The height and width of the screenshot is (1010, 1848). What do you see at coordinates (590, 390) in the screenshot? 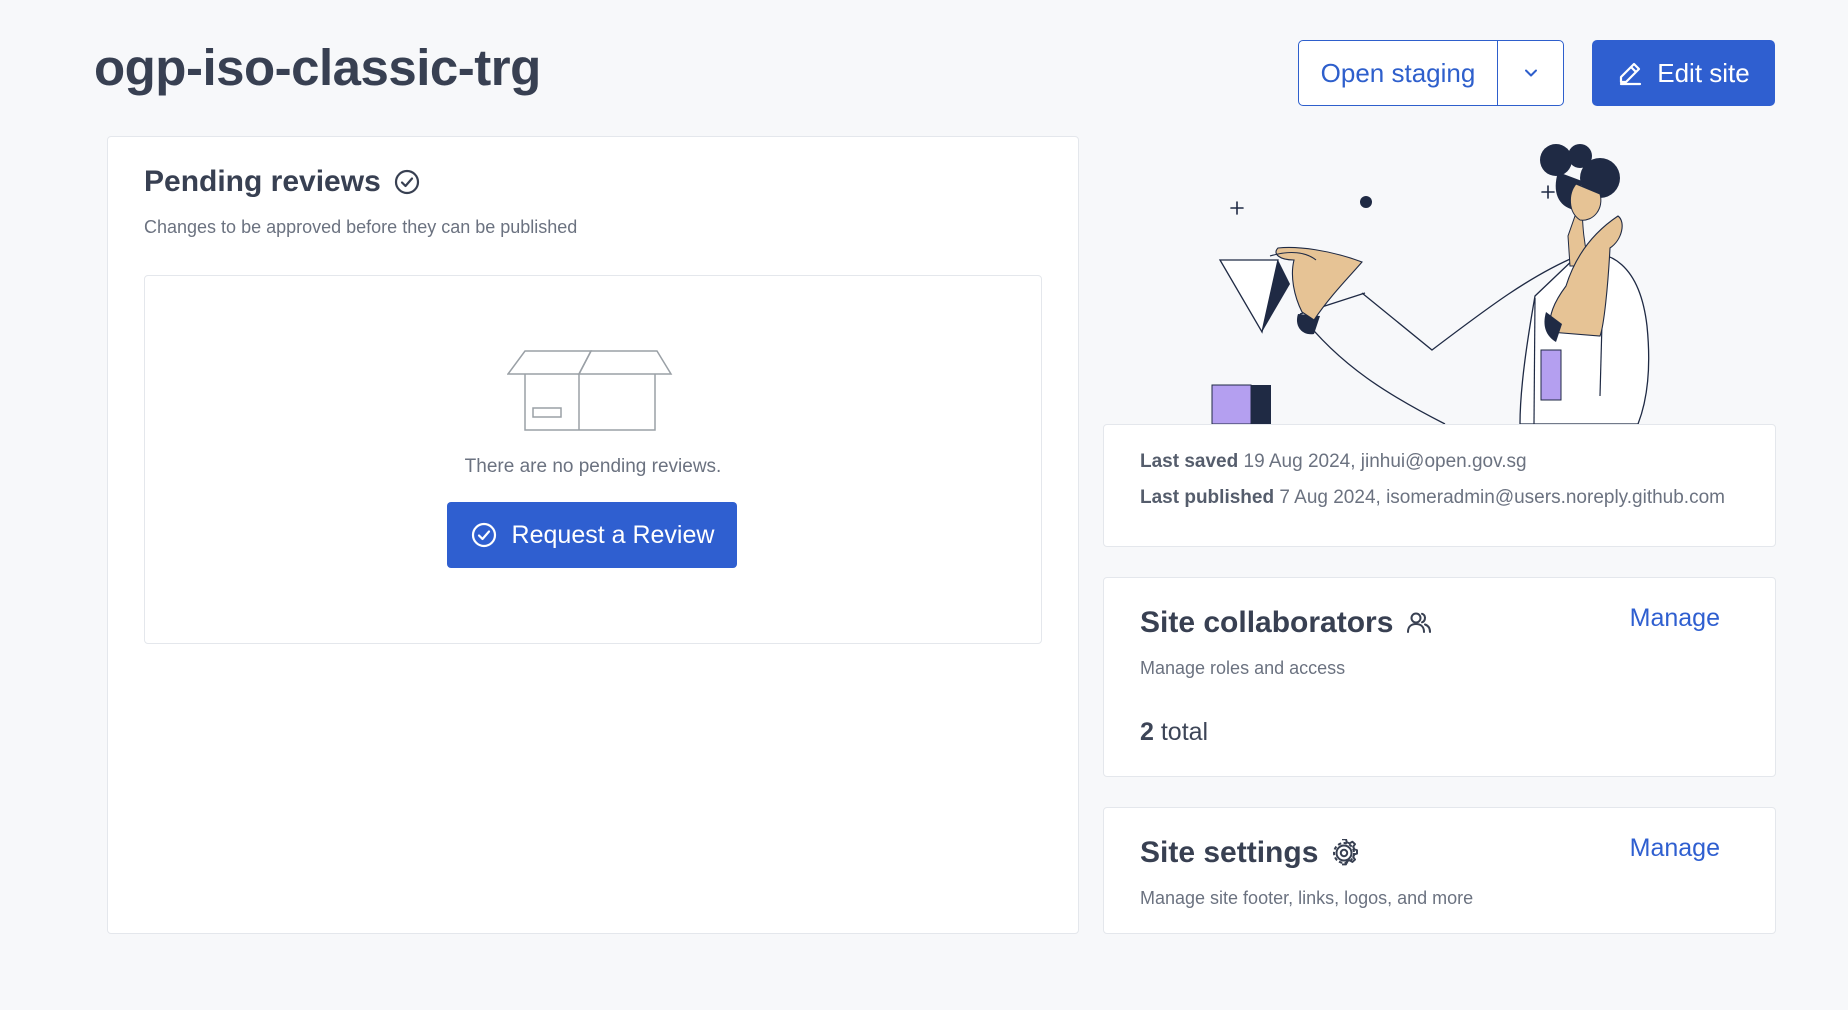
I see `empty-box-icon` at bounding box center [590, 390].